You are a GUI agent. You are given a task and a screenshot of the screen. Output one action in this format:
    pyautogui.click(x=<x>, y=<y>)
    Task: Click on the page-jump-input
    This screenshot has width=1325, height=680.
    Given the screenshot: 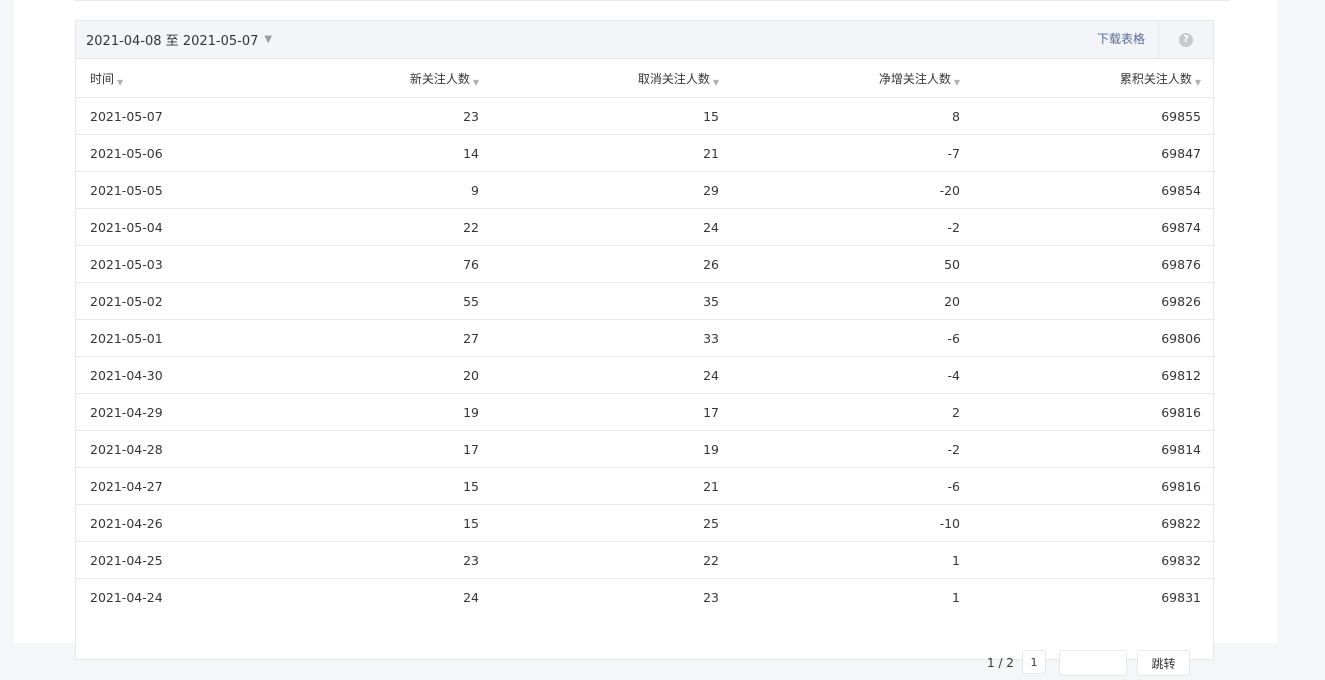 What is the action you would take?
    pyautogui.click(x=1093, y=663)
    